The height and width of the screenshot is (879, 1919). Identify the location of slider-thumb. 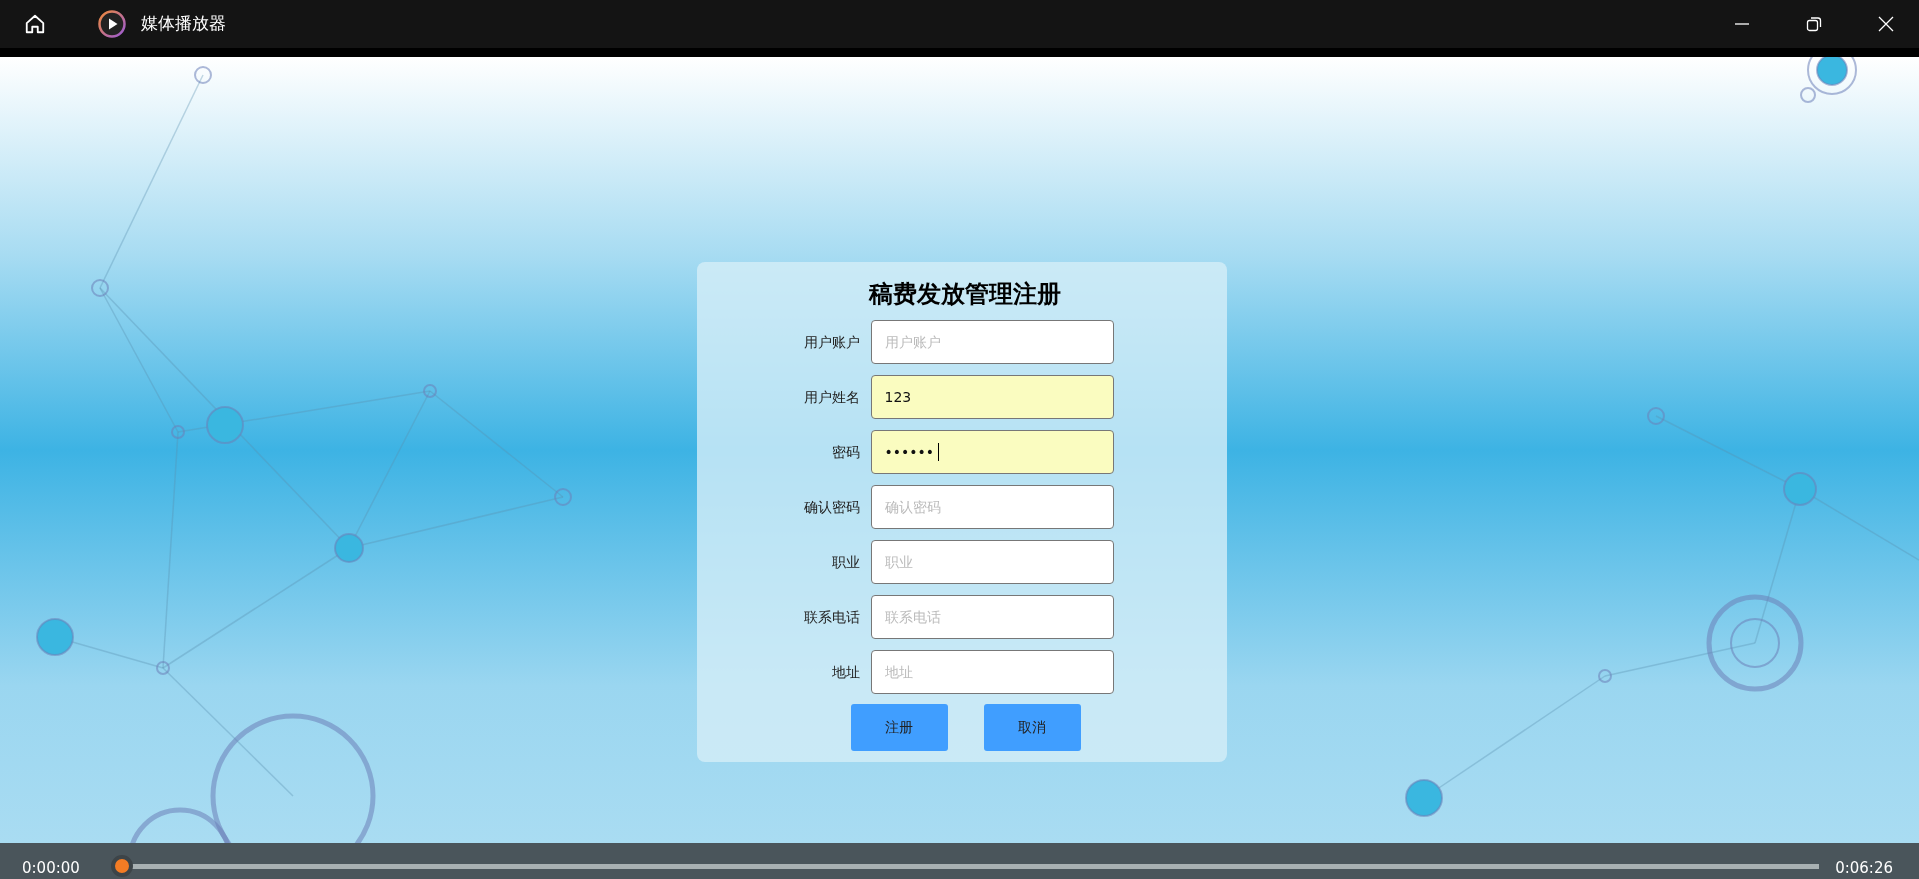
(122, 866).